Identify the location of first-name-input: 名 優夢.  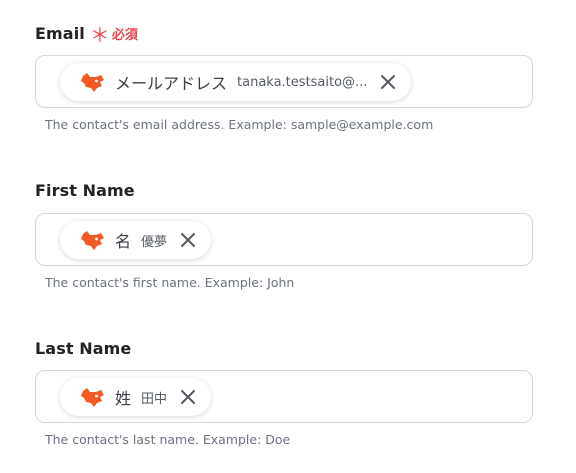
(284, 239).